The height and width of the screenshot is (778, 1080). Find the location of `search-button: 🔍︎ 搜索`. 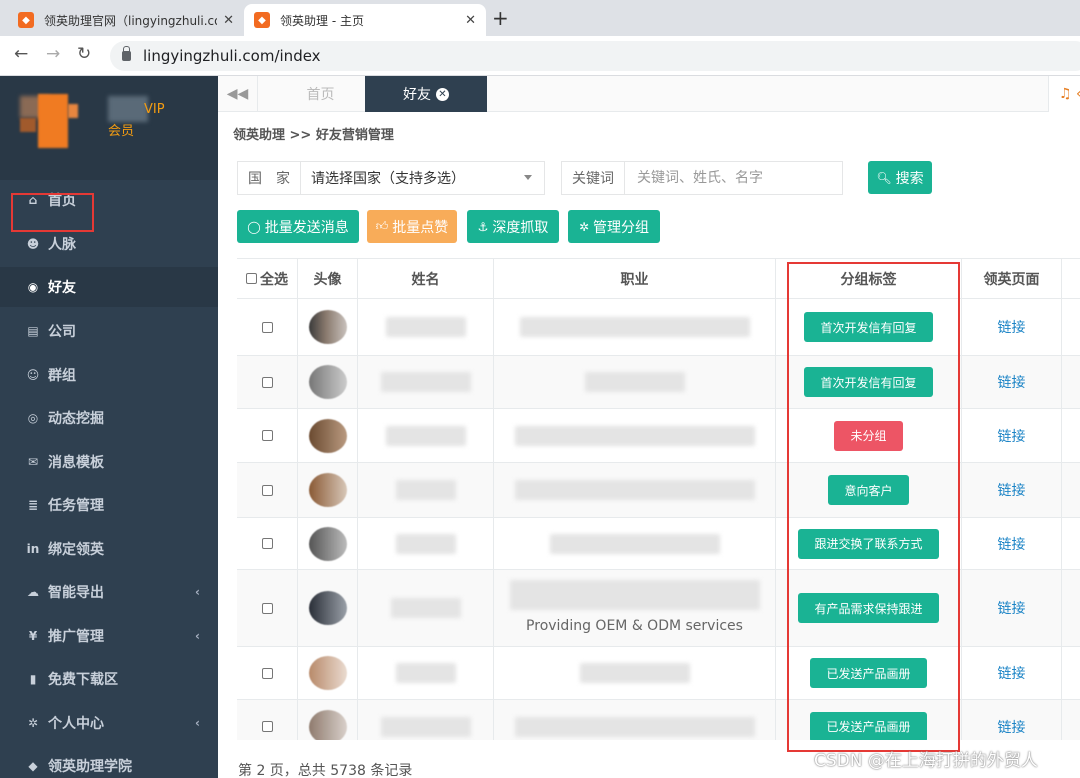

search-button: 🔍︎ 搜索 is located at coordinates (900, 177).